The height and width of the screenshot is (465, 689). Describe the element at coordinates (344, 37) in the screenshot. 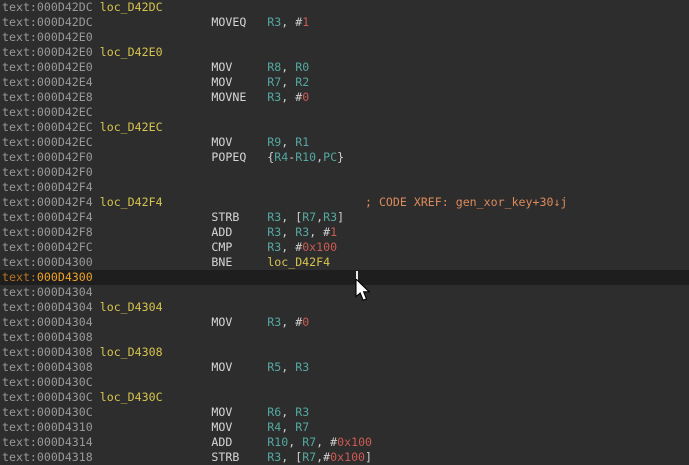

I see `asm-line: text:000D42E0` at that location.